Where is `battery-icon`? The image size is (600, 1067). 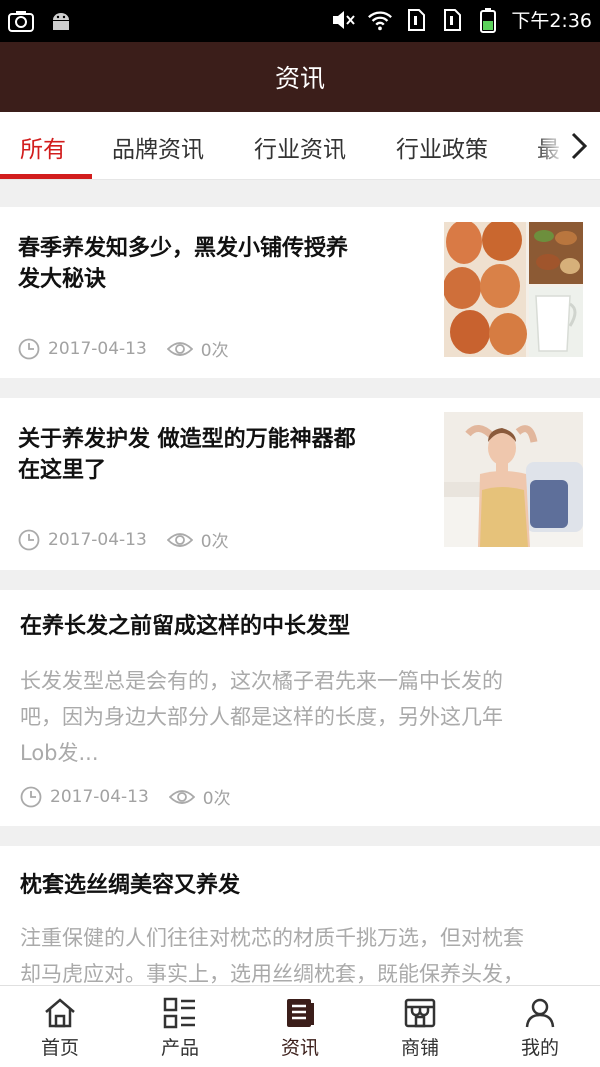 battery-icon is located at coordinates (488, 20).